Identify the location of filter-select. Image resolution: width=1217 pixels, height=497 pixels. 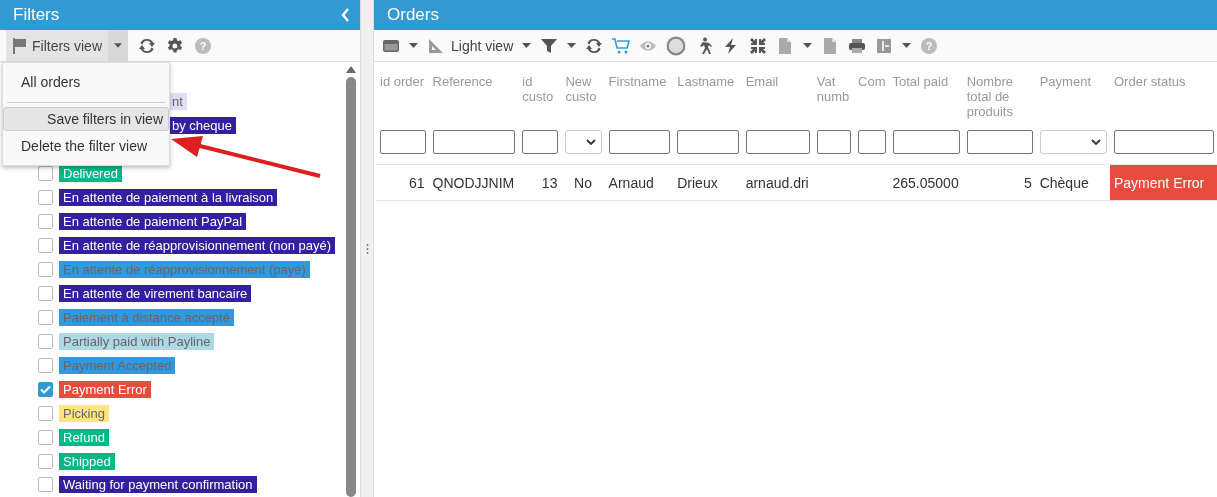
(583, 142).